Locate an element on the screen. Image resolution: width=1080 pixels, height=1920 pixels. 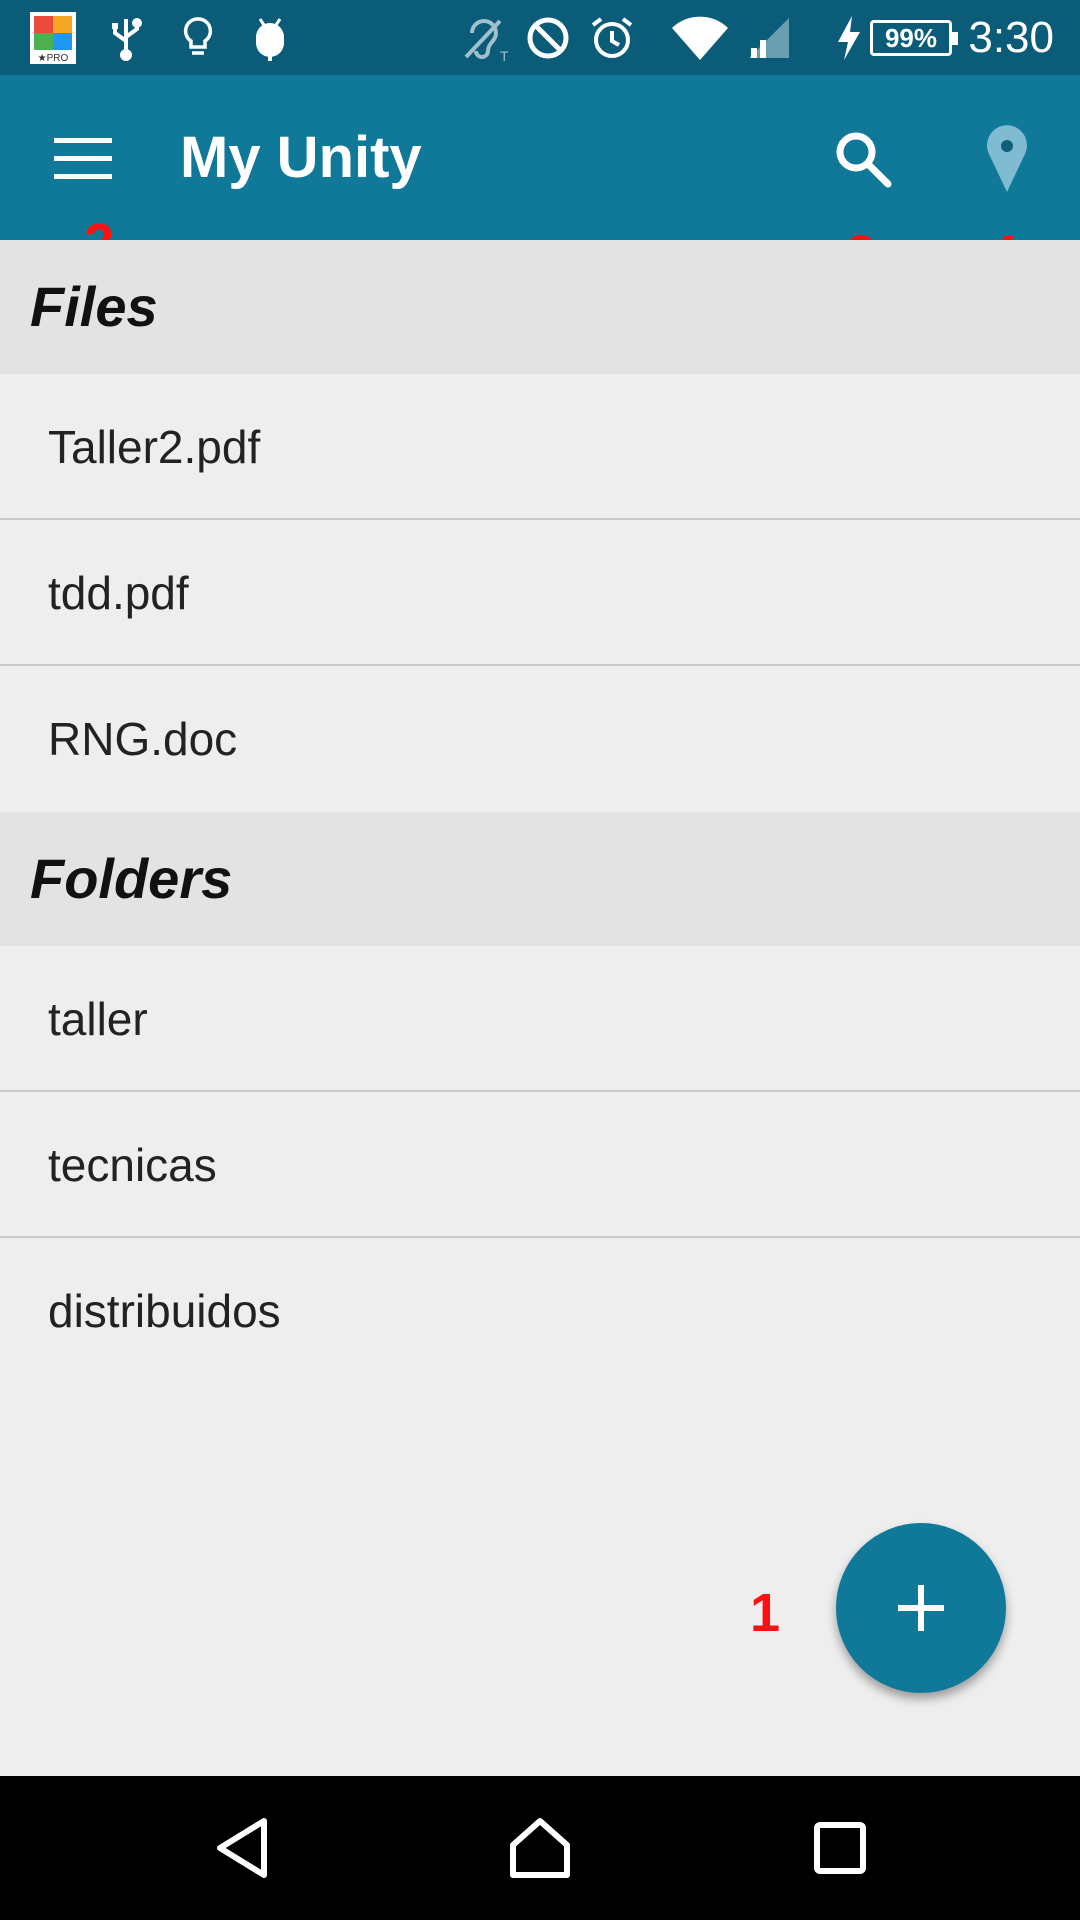
file-name: Taller2.pdf is located at coordinates (154, 447).